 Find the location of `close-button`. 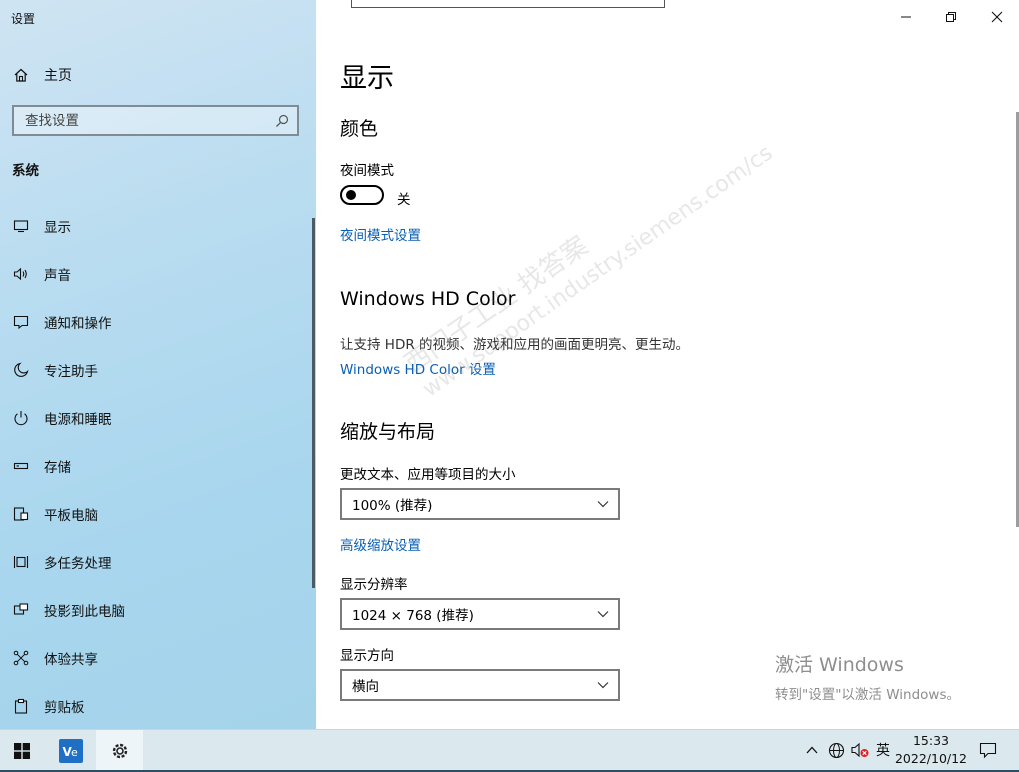

close-button is located at coordinates (997, 17).